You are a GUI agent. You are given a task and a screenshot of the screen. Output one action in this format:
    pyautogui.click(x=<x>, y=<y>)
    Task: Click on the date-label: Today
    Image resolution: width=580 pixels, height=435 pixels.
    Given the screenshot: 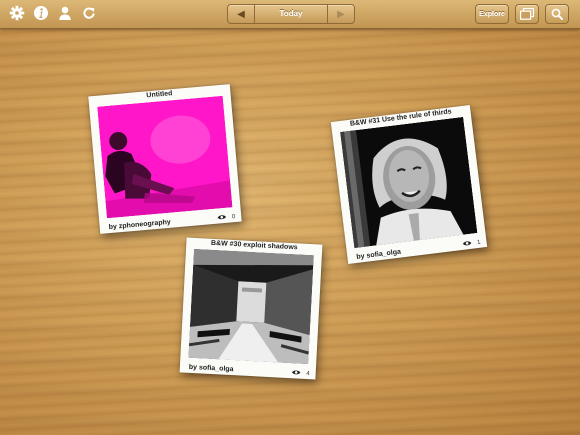 What is the action you would take?
    pyautogui.click(x=291, y=14)
    